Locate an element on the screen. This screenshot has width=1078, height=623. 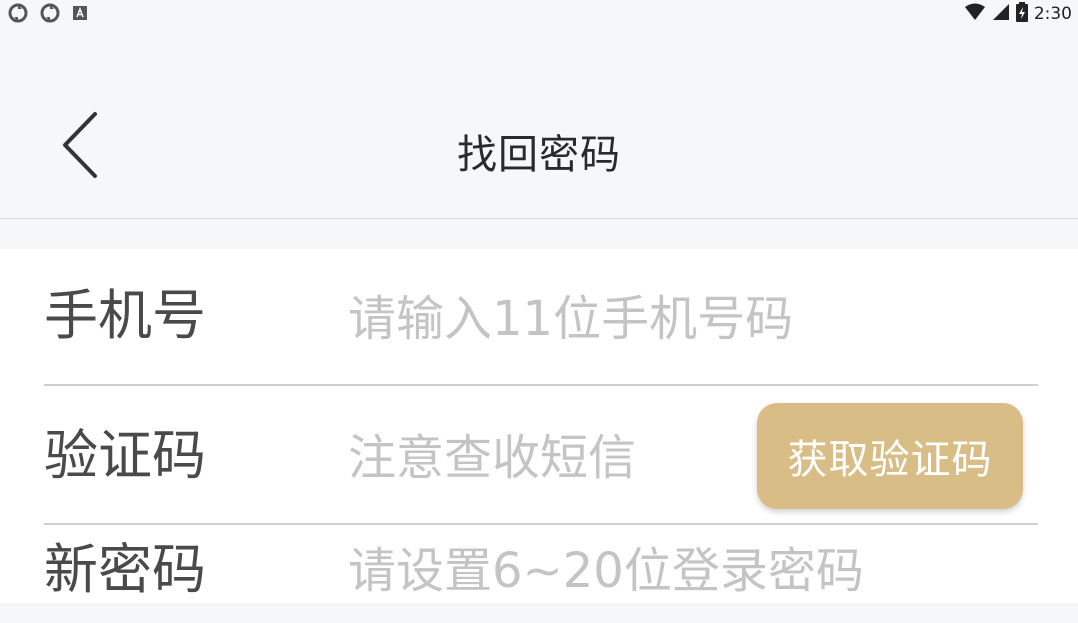
status-left-icons is located at coordinates (48, 13).